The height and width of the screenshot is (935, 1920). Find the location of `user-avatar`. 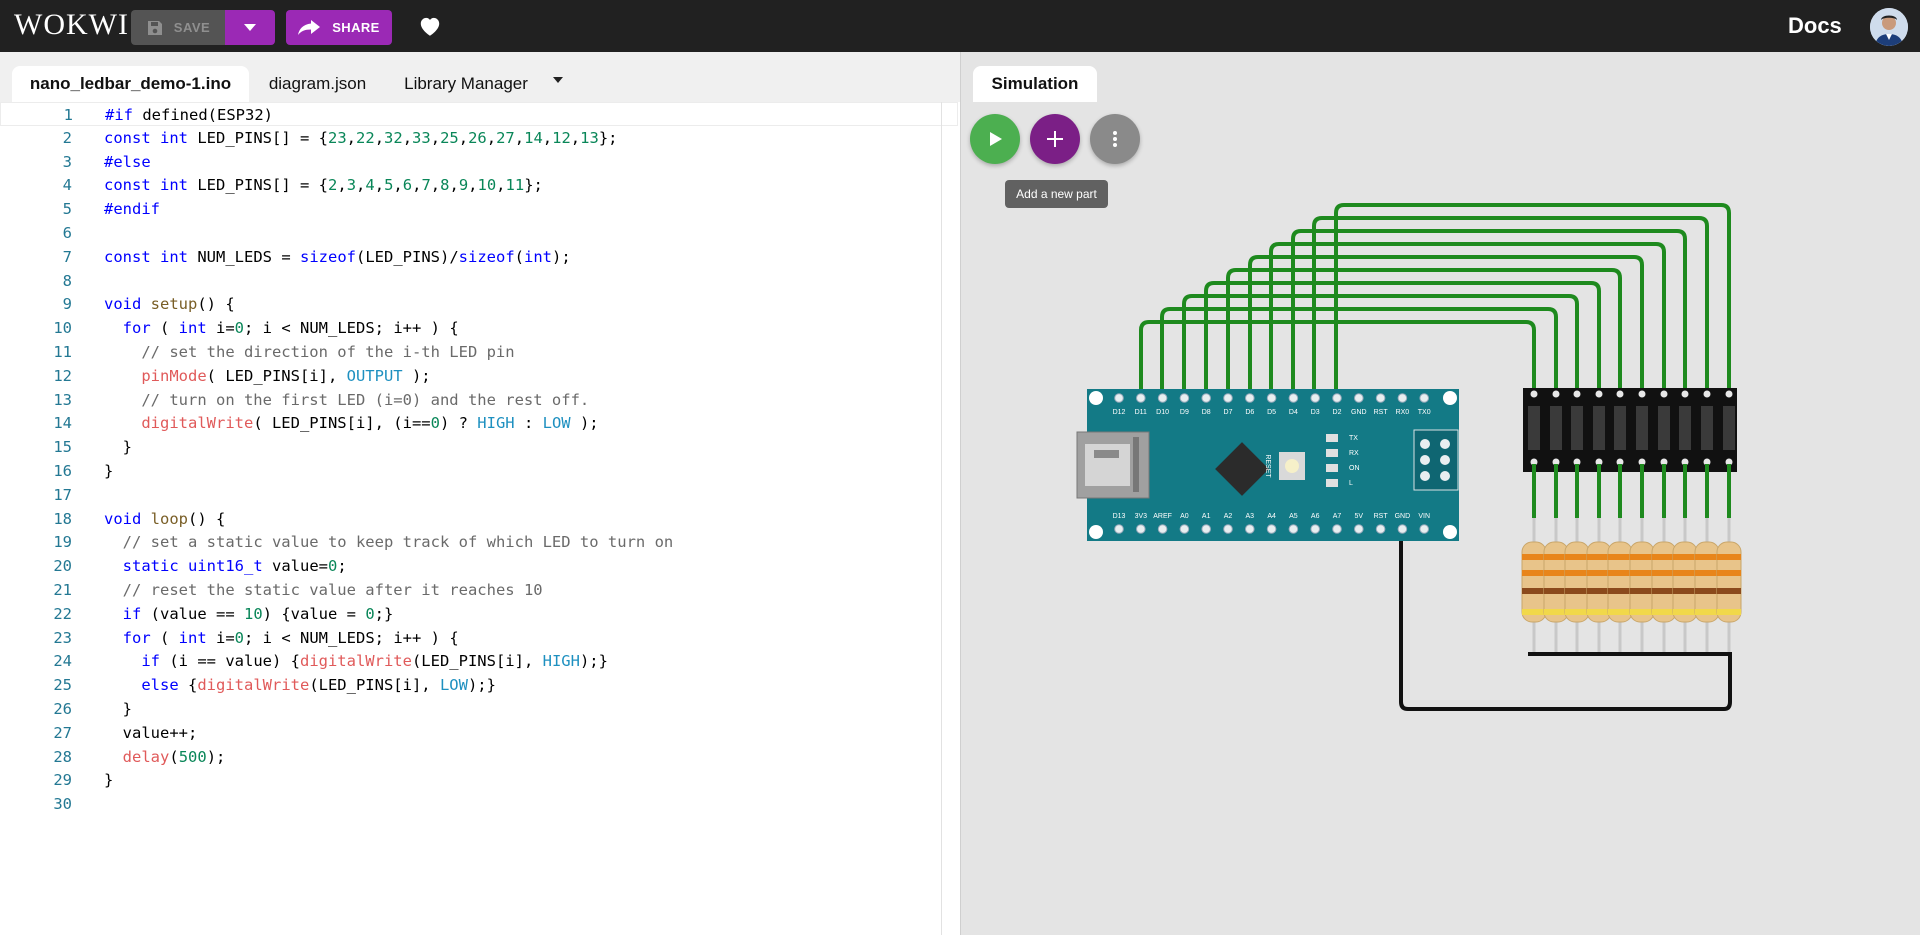

user-avatar is located at coordinates (1889, 27).